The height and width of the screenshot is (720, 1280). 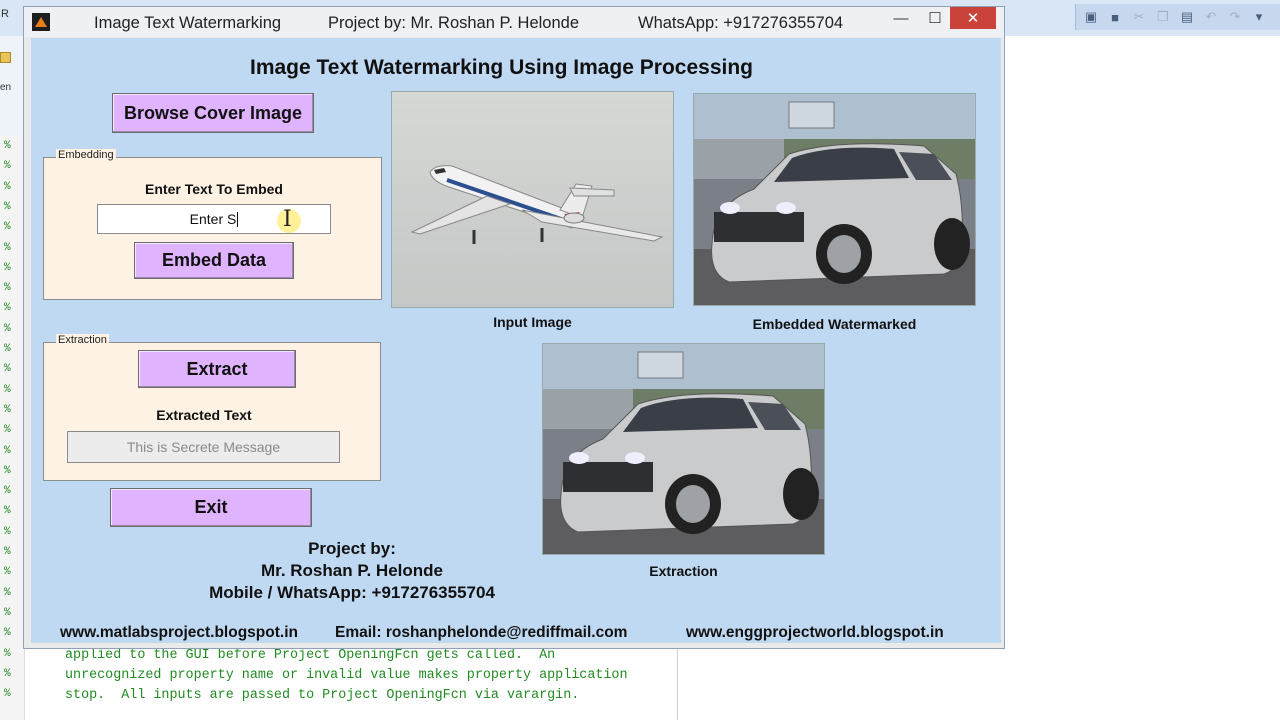 What do you see at coordinates (1091, 17) in the screenshot?
I see `new-file-icon: ▣` at bounding box center [1091, 17].